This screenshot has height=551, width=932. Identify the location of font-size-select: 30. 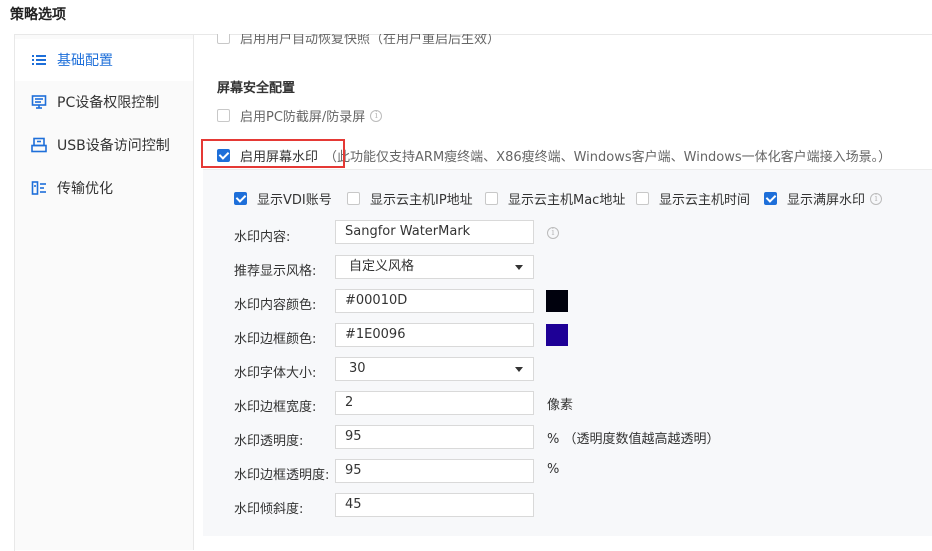
(434, 369).